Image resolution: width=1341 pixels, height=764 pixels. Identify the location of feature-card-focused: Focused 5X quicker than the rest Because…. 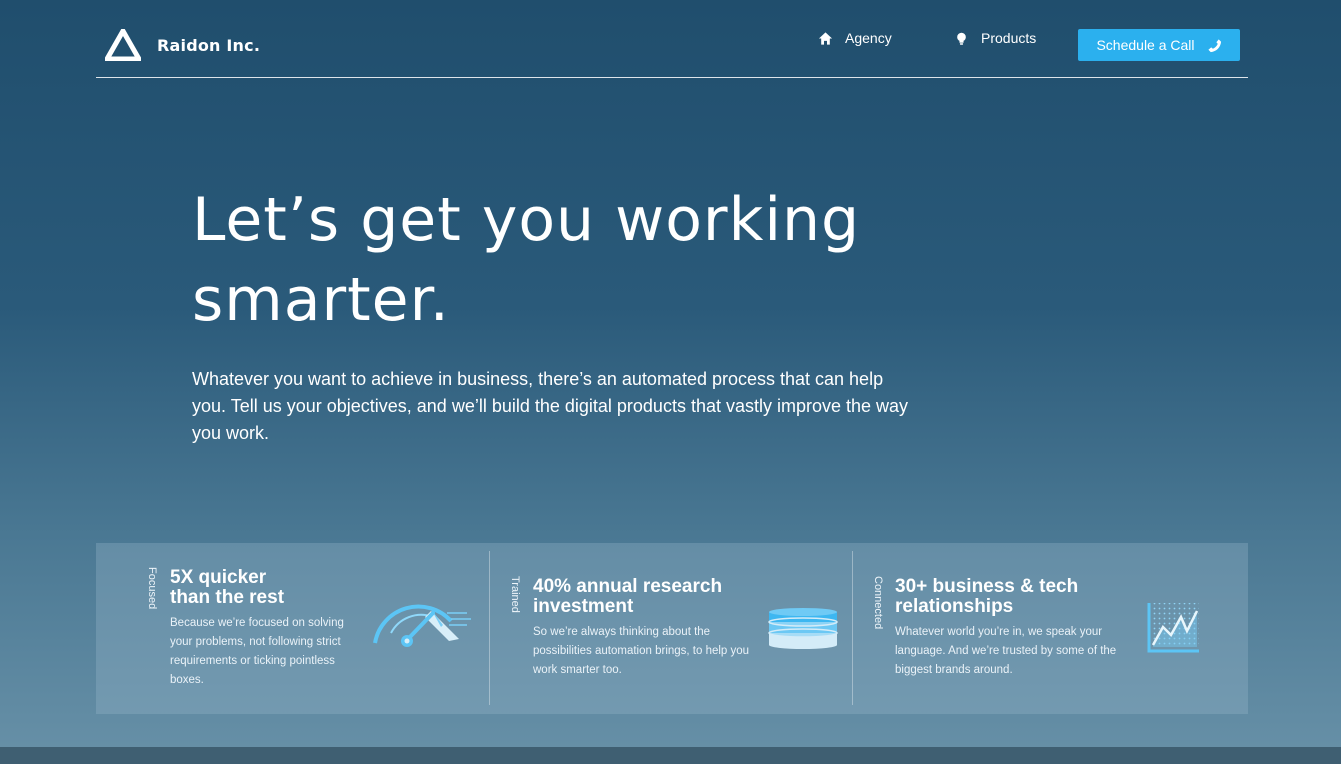
(292, 628).